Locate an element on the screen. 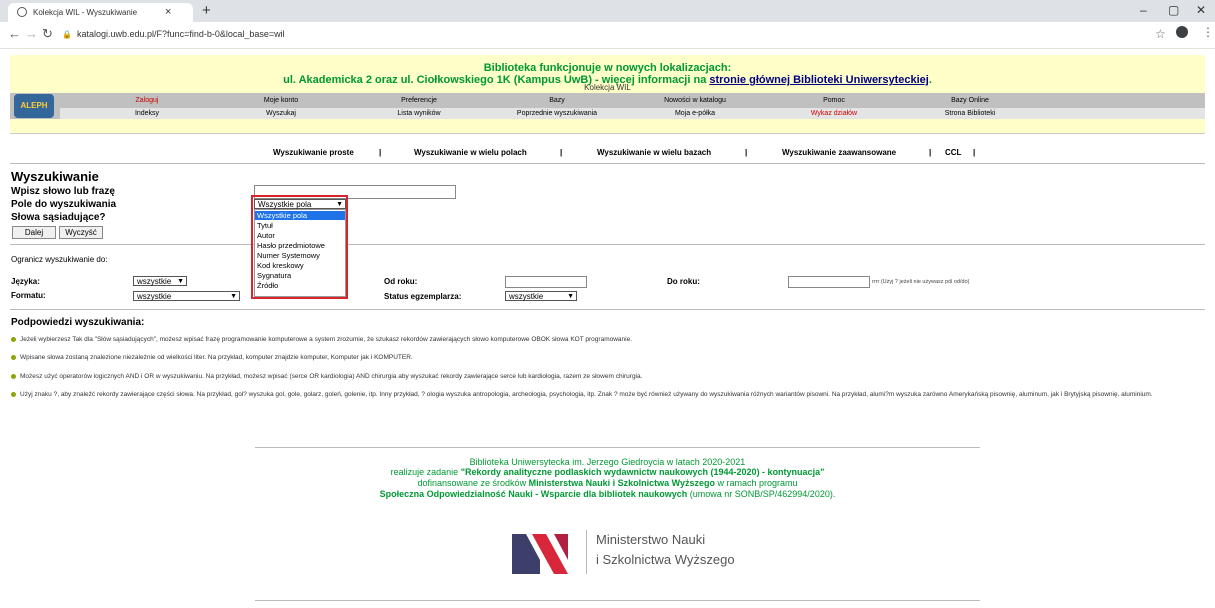 This screenshot has height=608, width=1215. collection-name: Kolekcja WIL is located at coordinates (607, 87).